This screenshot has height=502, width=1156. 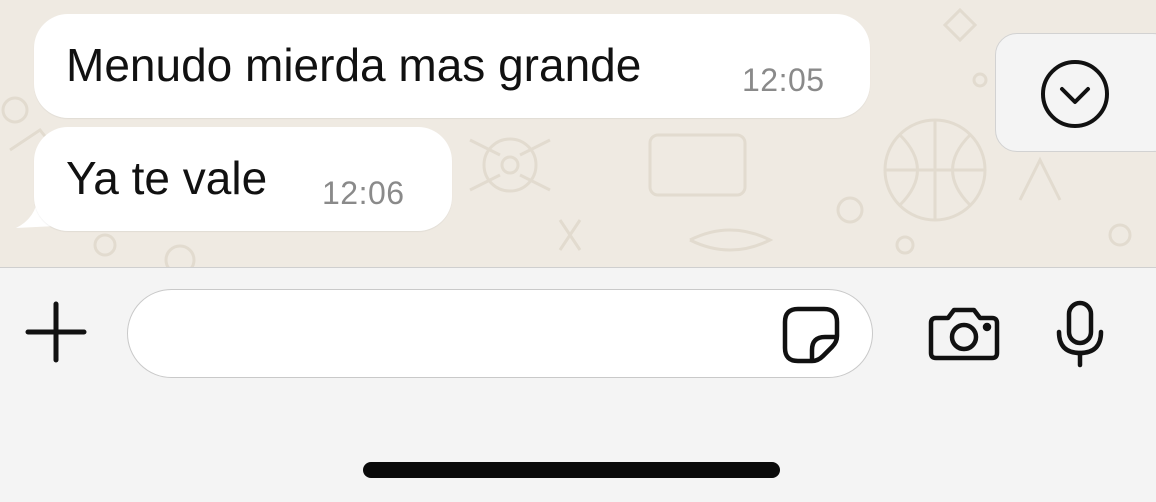 I want to click on message-timestamp: 12:06, so click(x=363, y=193).